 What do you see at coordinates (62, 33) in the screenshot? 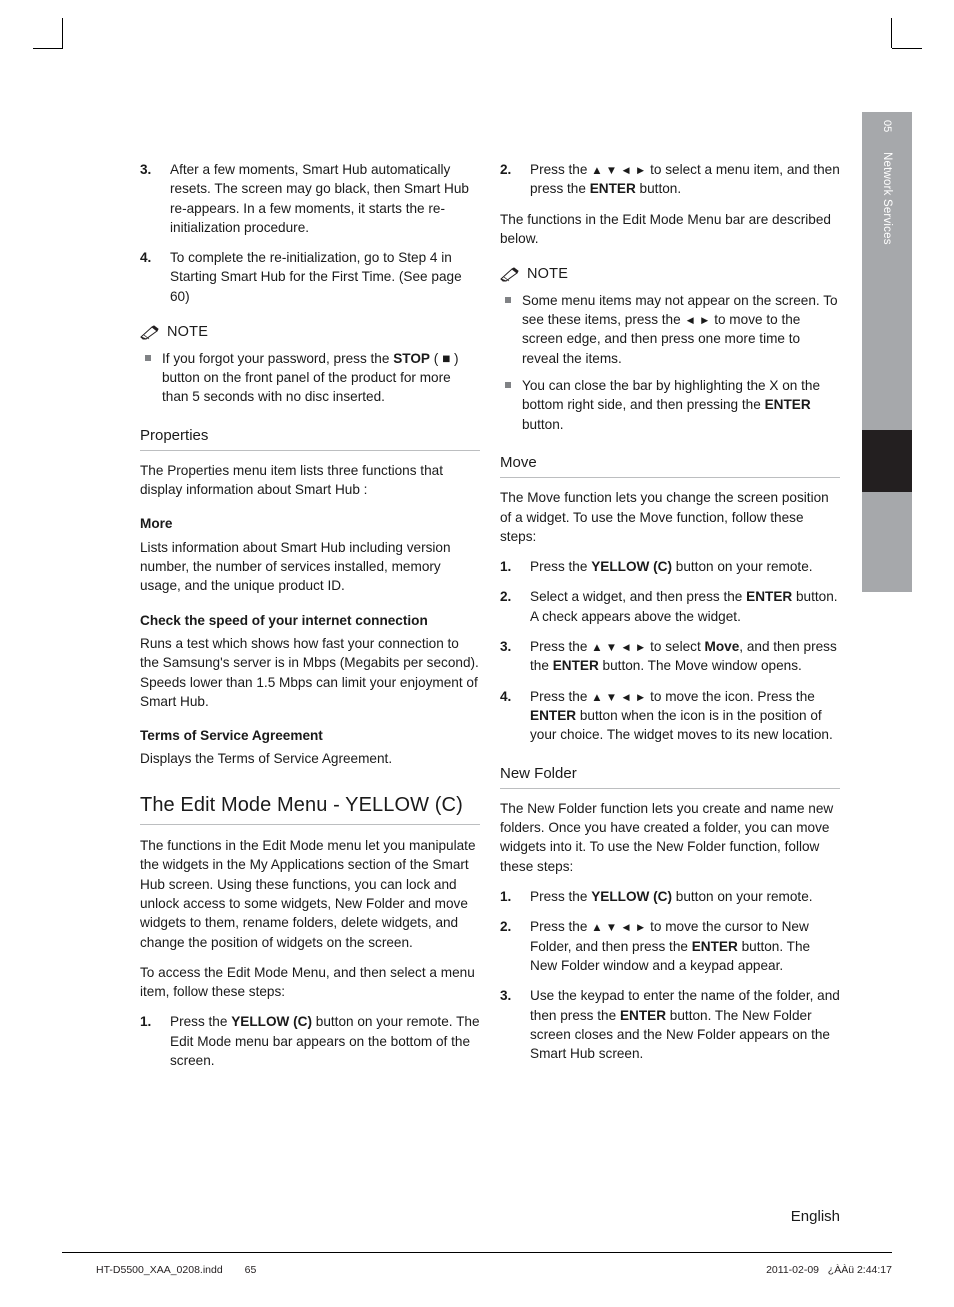
I see `crop-mark-top-left-v` at bounding box center [62, 33].